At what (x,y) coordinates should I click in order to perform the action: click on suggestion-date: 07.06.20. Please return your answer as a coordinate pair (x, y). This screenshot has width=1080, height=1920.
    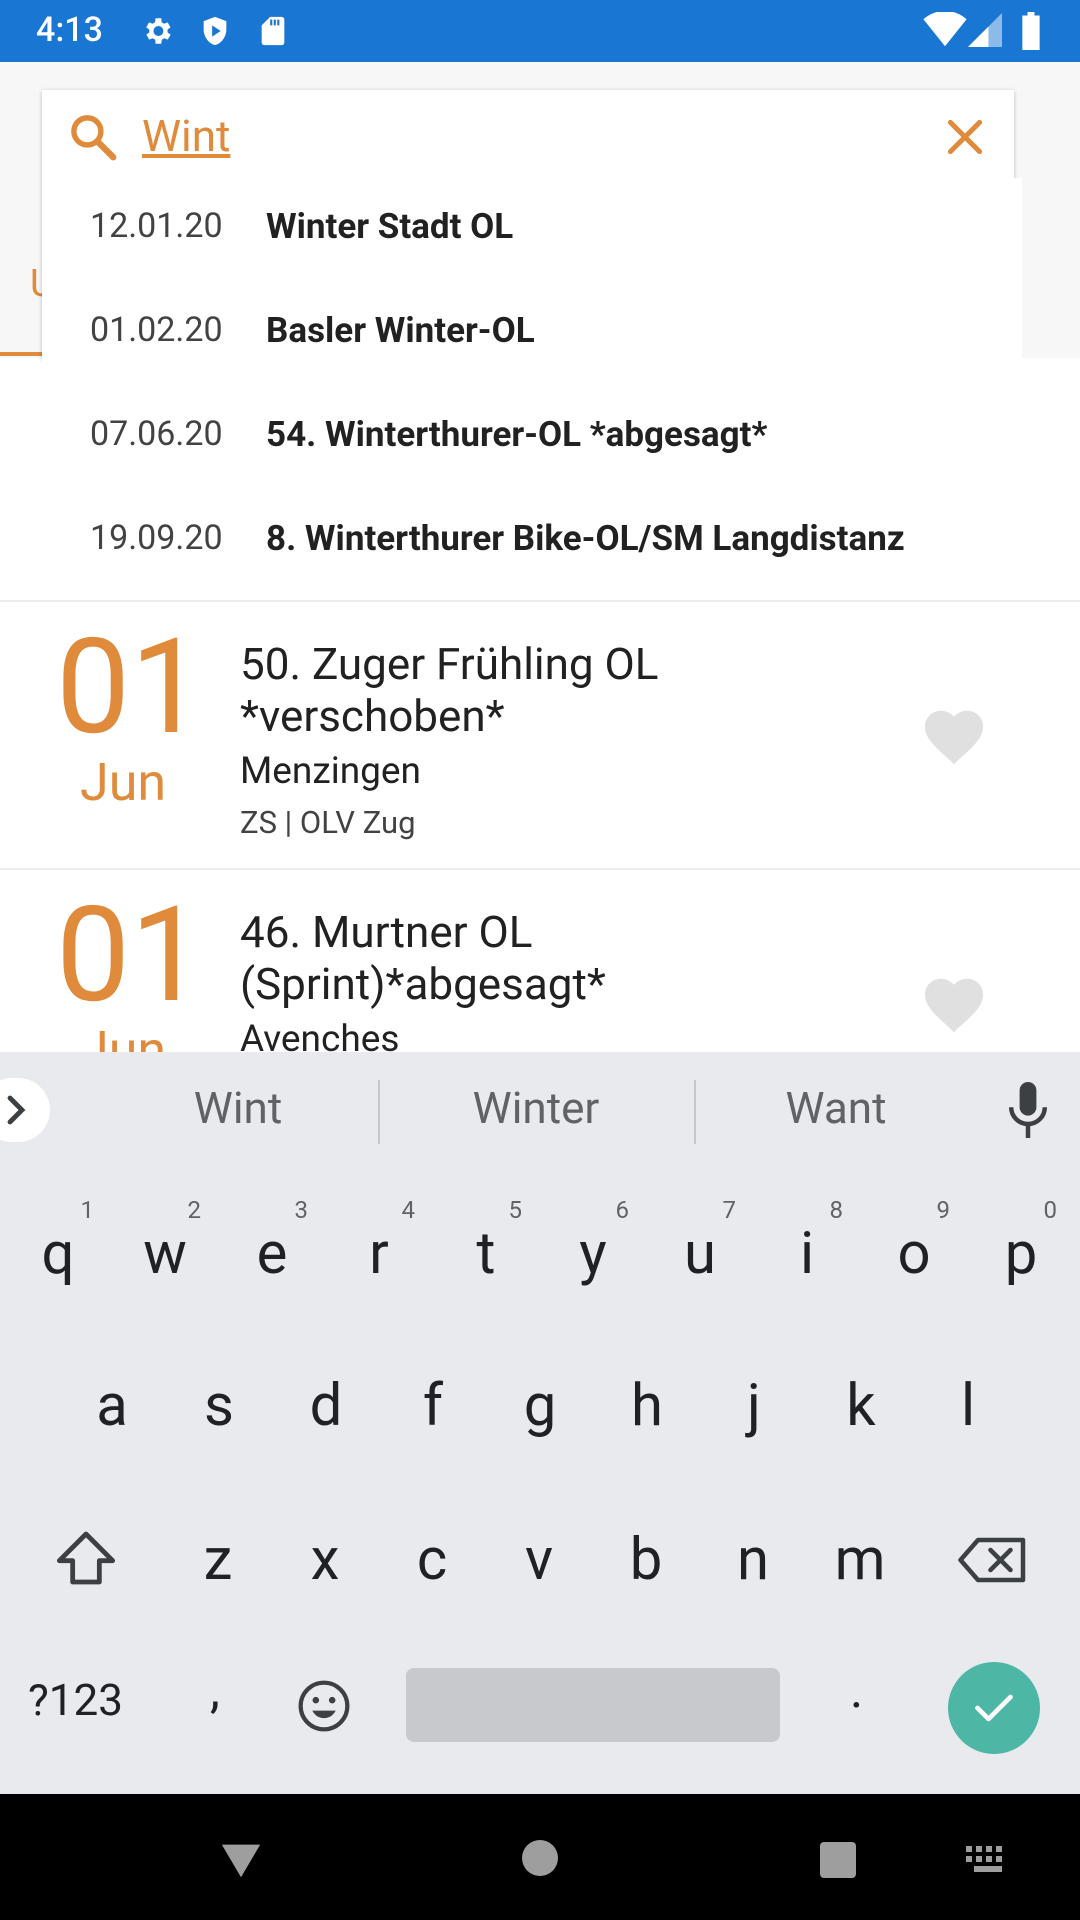
    Looking at the image, I should click on (156, 434).